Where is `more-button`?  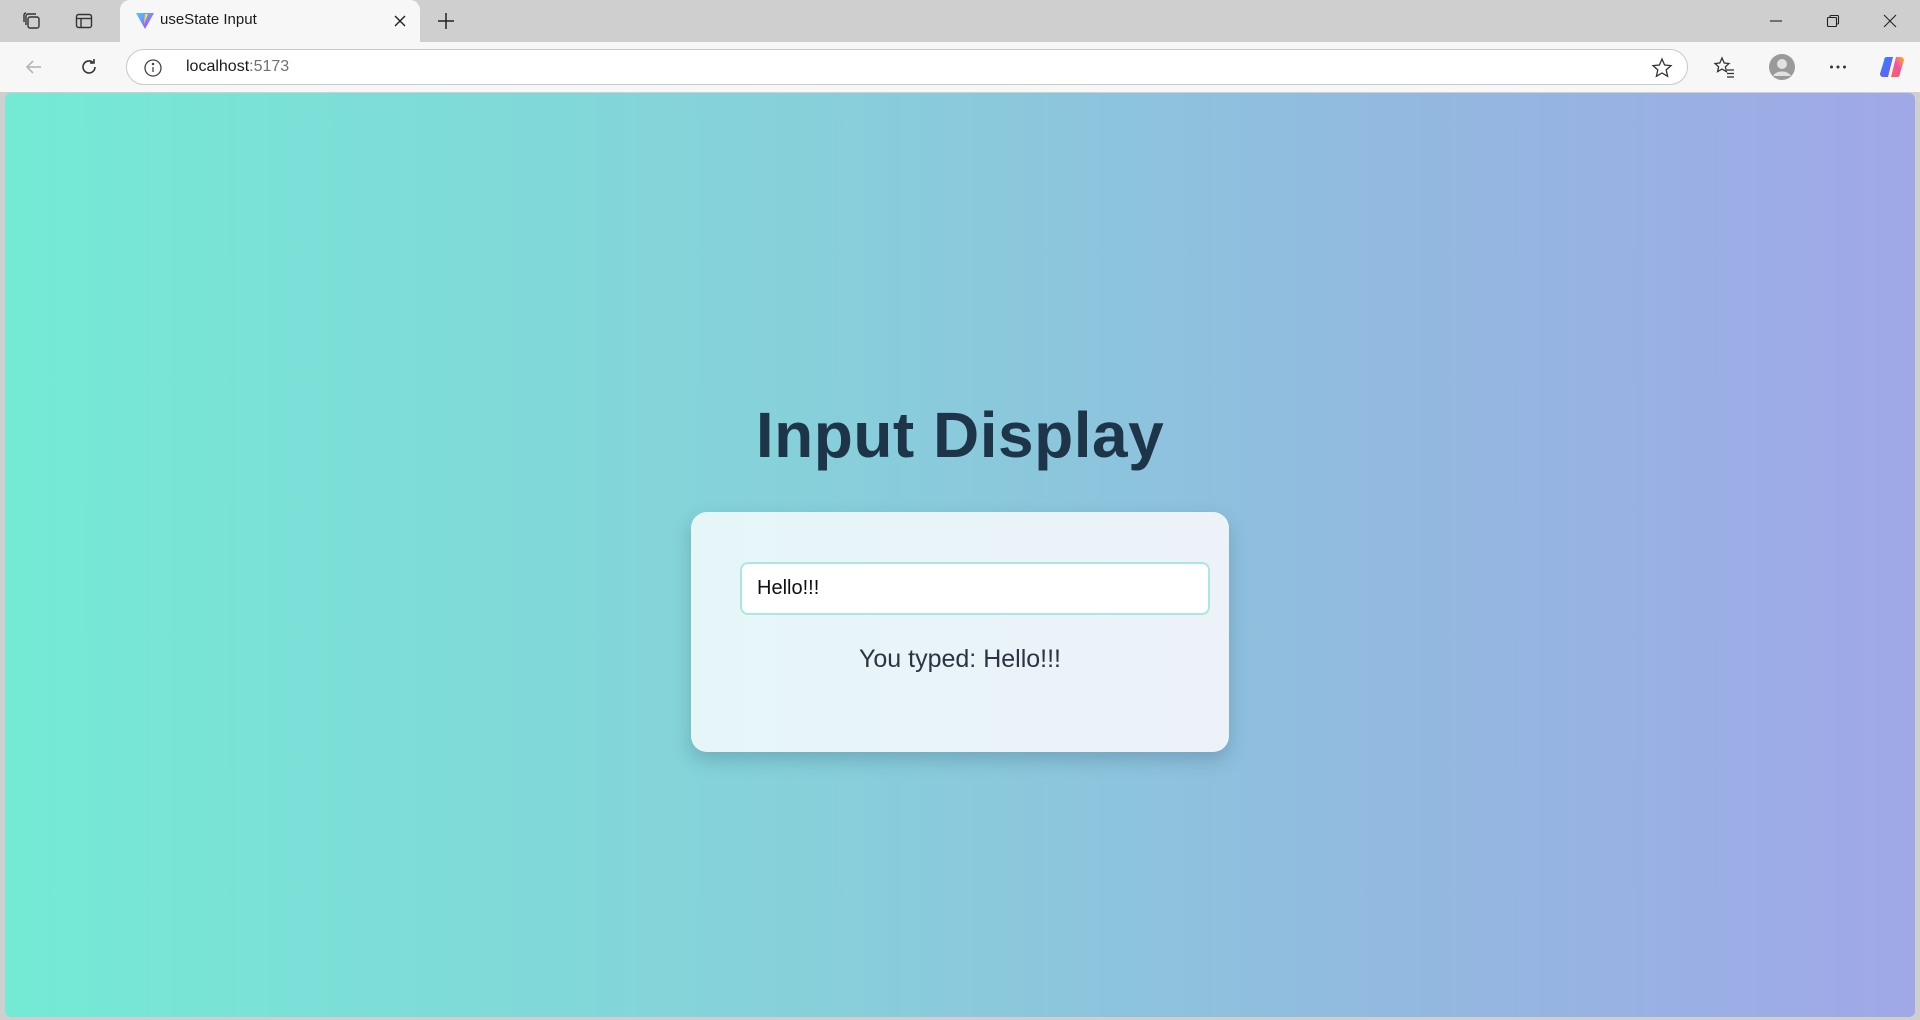 more-button is located at coordinates (1838, 67).